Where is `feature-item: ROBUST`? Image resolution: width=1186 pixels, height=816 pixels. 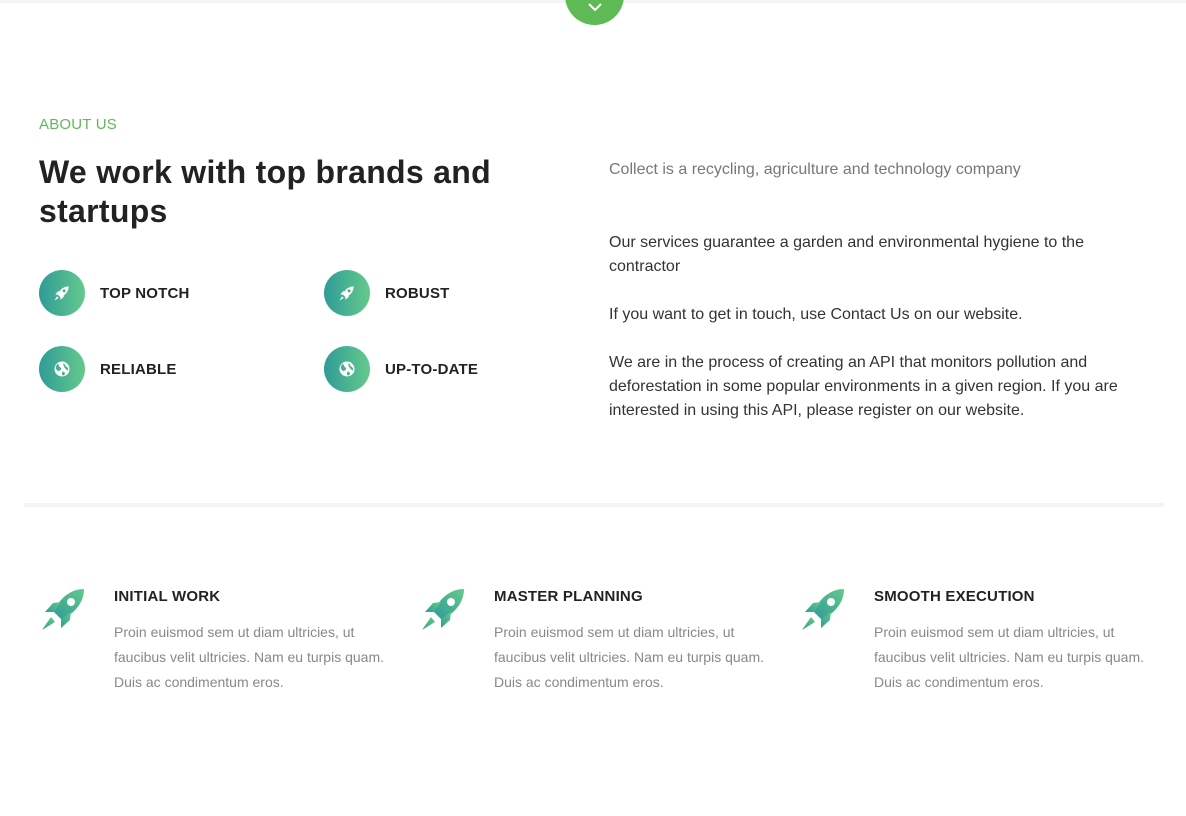 feature-item: ROBUST is located at coordinates (387, 293).